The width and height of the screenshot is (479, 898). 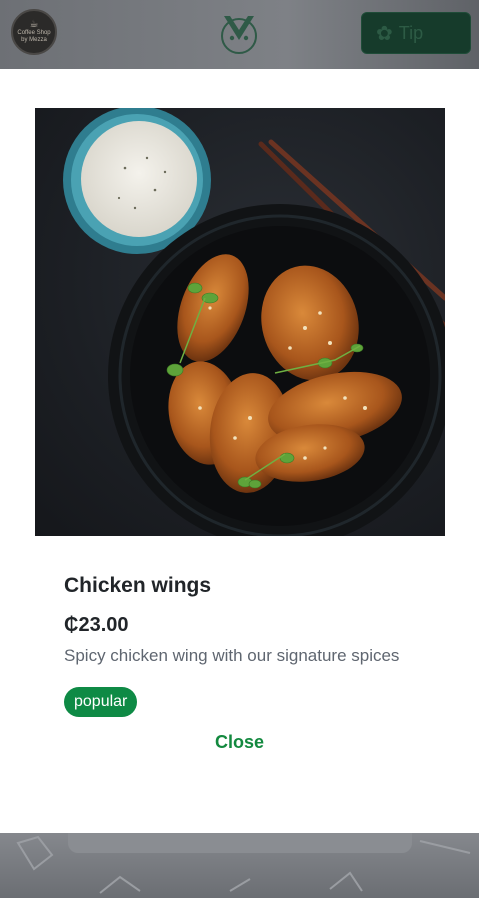 I want to click on hands-icon: ✿, so click(x=384, y=33).